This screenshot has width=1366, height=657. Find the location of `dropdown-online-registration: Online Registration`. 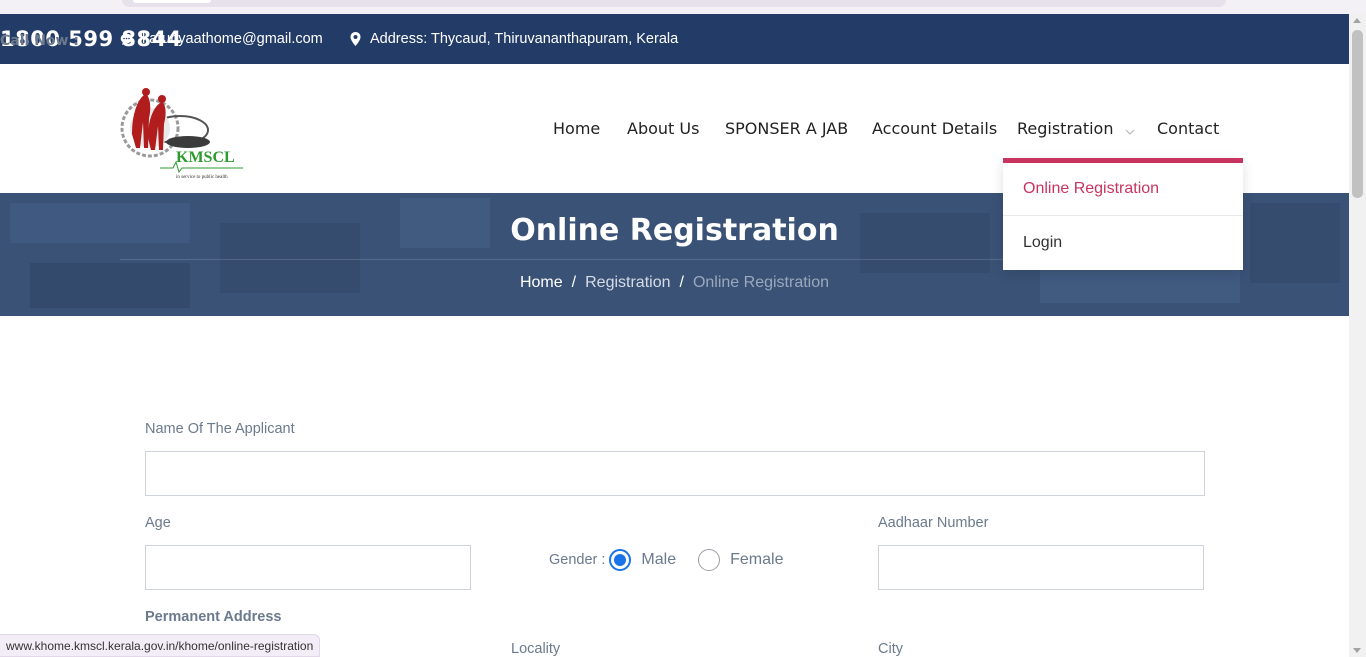

dropdown-online-registration: Online Registration is located at coordinates (1123, 189).